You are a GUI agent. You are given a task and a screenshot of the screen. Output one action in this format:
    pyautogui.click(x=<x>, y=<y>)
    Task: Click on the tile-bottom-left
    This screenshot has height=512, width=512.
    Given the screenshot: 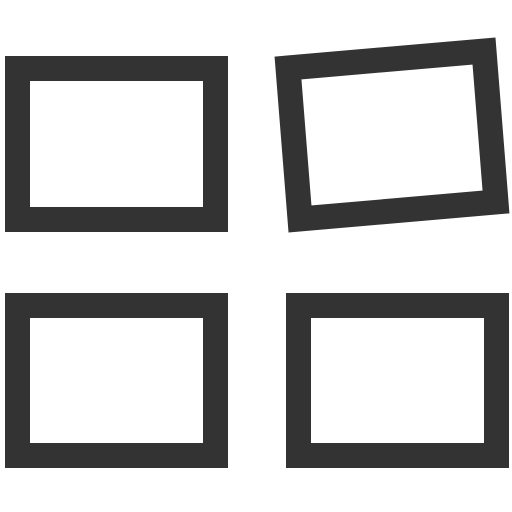 What is the action you would take?
    pyautogui.click(x=116, y=380)
    